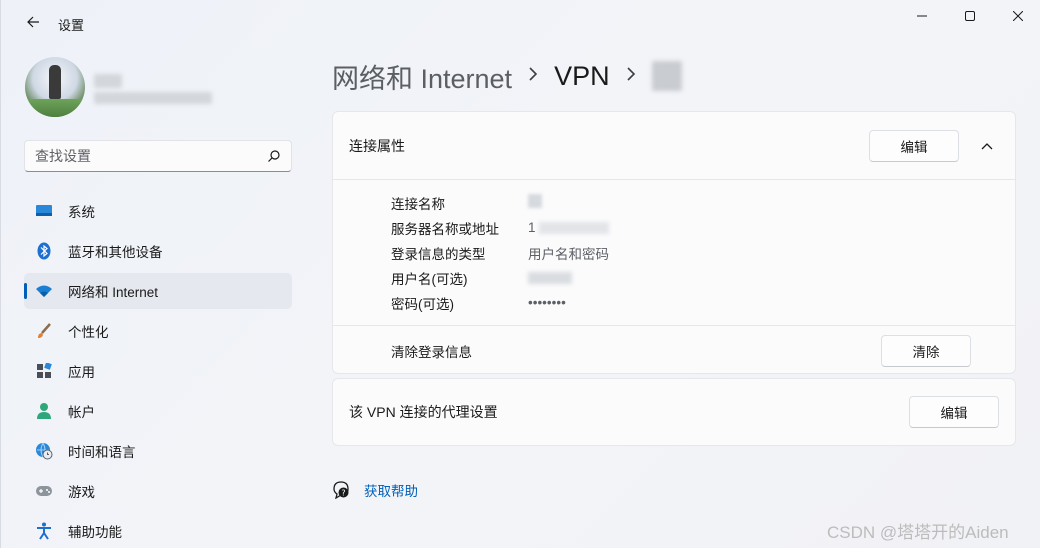 The height and width of the screenshot is (548, 1040). What do you see at coordinates (391, 491) in the screenshot?
I see `get-help-label: 获取帮助` at bounding box center [391, 491].